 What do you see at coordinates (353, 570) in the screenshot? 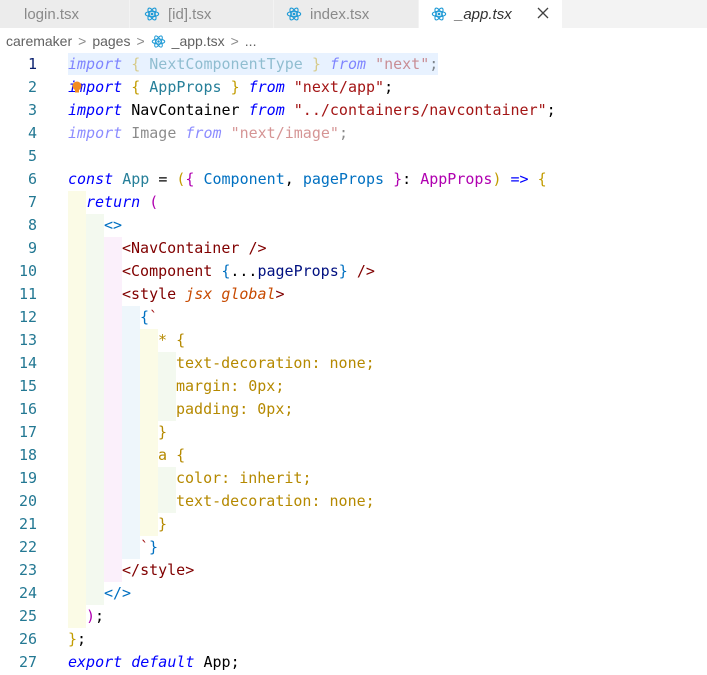
I see `code-line: 23 </style>` at bounding box center [353, 570].